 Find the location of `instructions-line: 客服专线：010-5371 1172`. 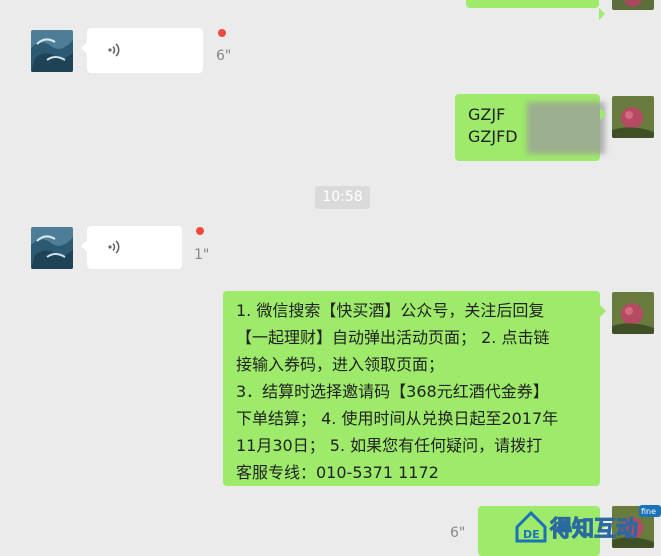

instructions-line: 客服专线：010-5371 1172 is located at coordinates (337, 472).